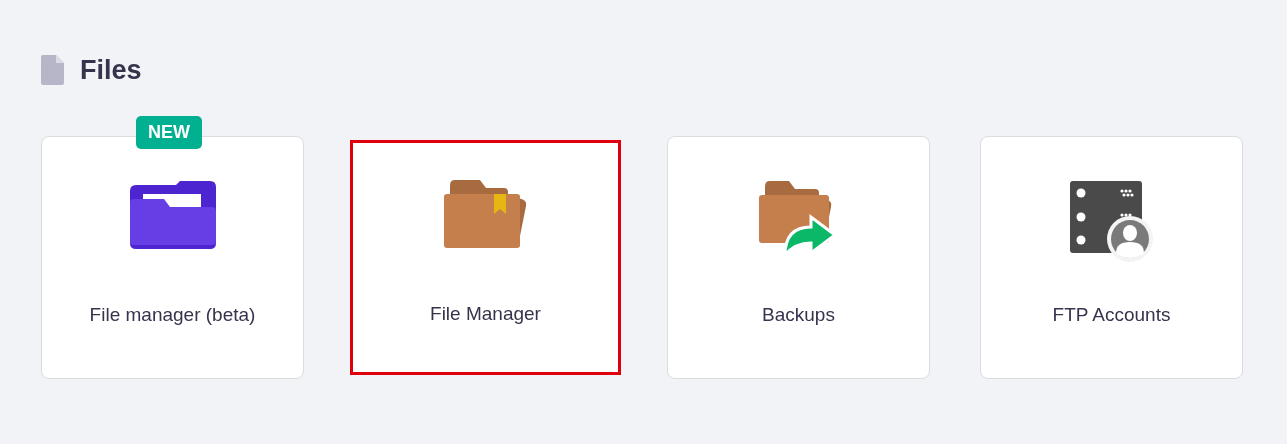  Describe the element at coordinates (52, 70) in the screenshot. I see `file-icon` at that location.